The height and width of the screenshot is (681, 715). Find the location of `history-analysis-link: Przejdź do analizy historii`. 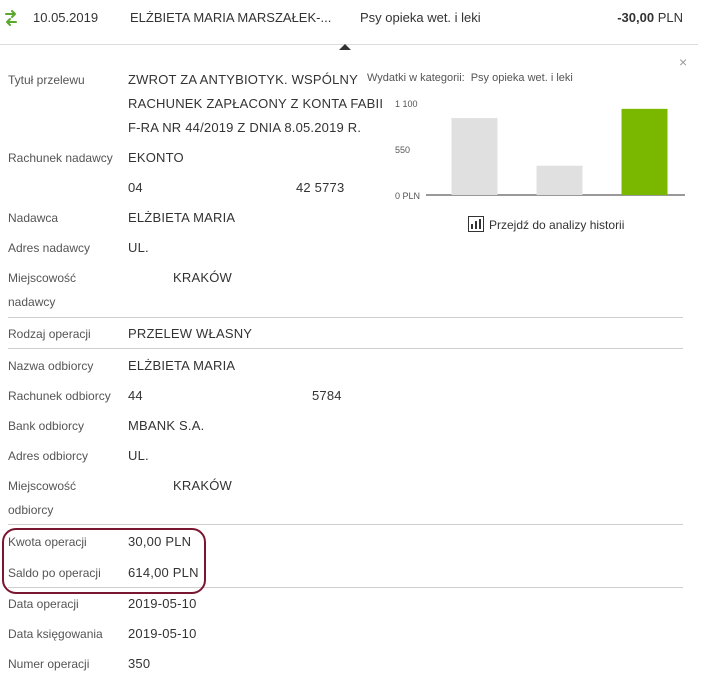

history-analysis-link: Przejdź do analizy historii is located at coordinates (546, 224).